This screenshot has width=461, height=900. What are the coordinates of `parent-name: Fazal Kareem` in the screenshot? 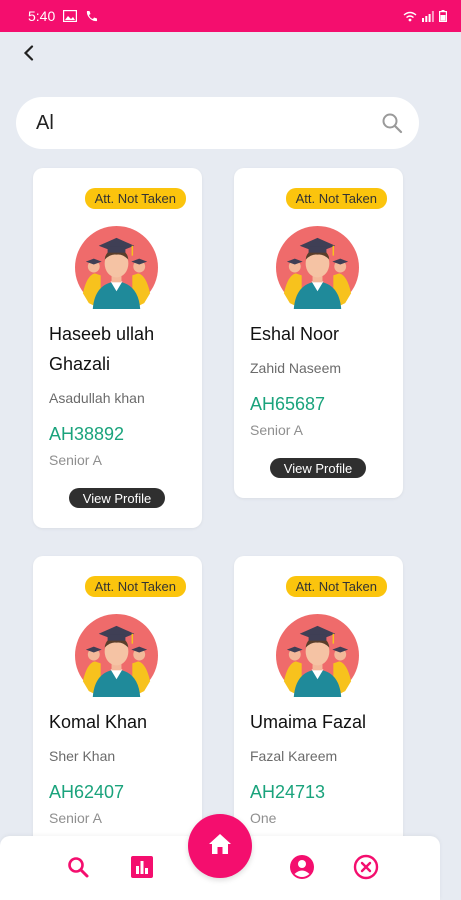 It's located at (294, 756).